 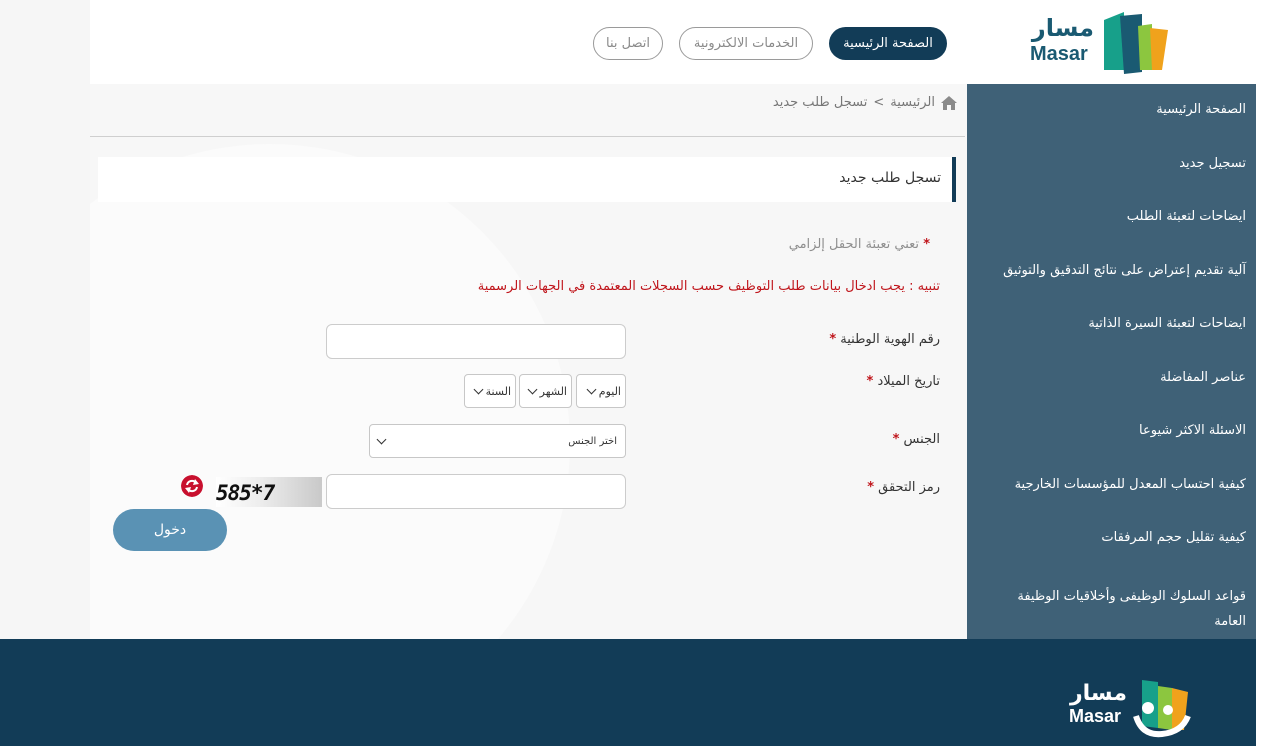 I want to click on required-note: * تعني تعبئة الحقل إلزامي, so click(x=859, y=244).